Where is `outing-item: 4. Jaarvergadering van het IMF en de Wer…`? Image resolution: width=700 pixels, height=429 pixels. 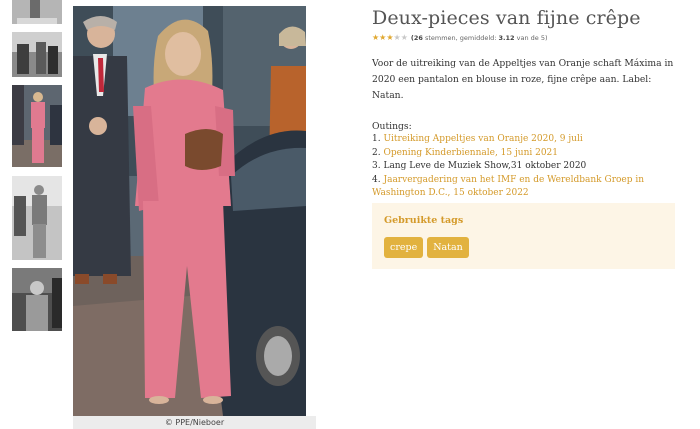 outing-item: 4. Jaarvergadering van het IMF en de Wer… is located at coordinates (524, 187).